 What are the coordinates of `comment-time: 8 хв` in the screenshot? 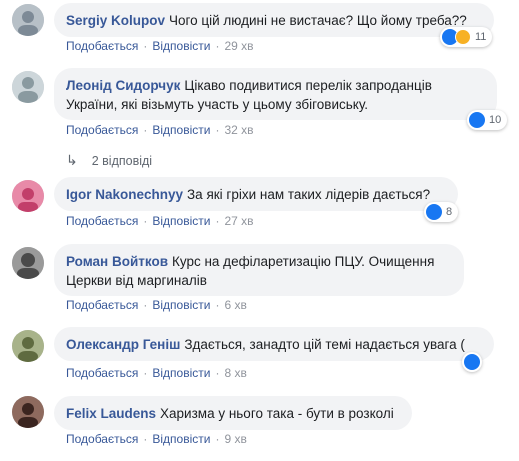 It's located at (235, 373).